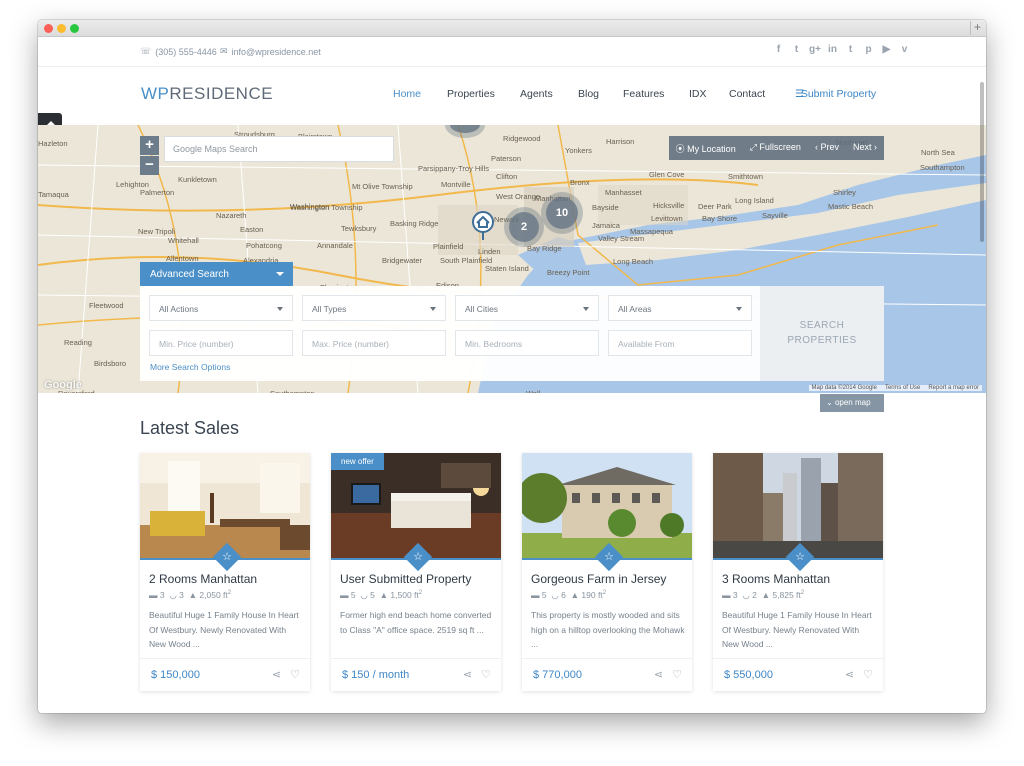  What do you see at coordinates (835, 94) in the screenshot?
I see `submit-property-link: ☰ Submit Property` at bounding box center [835, 94].